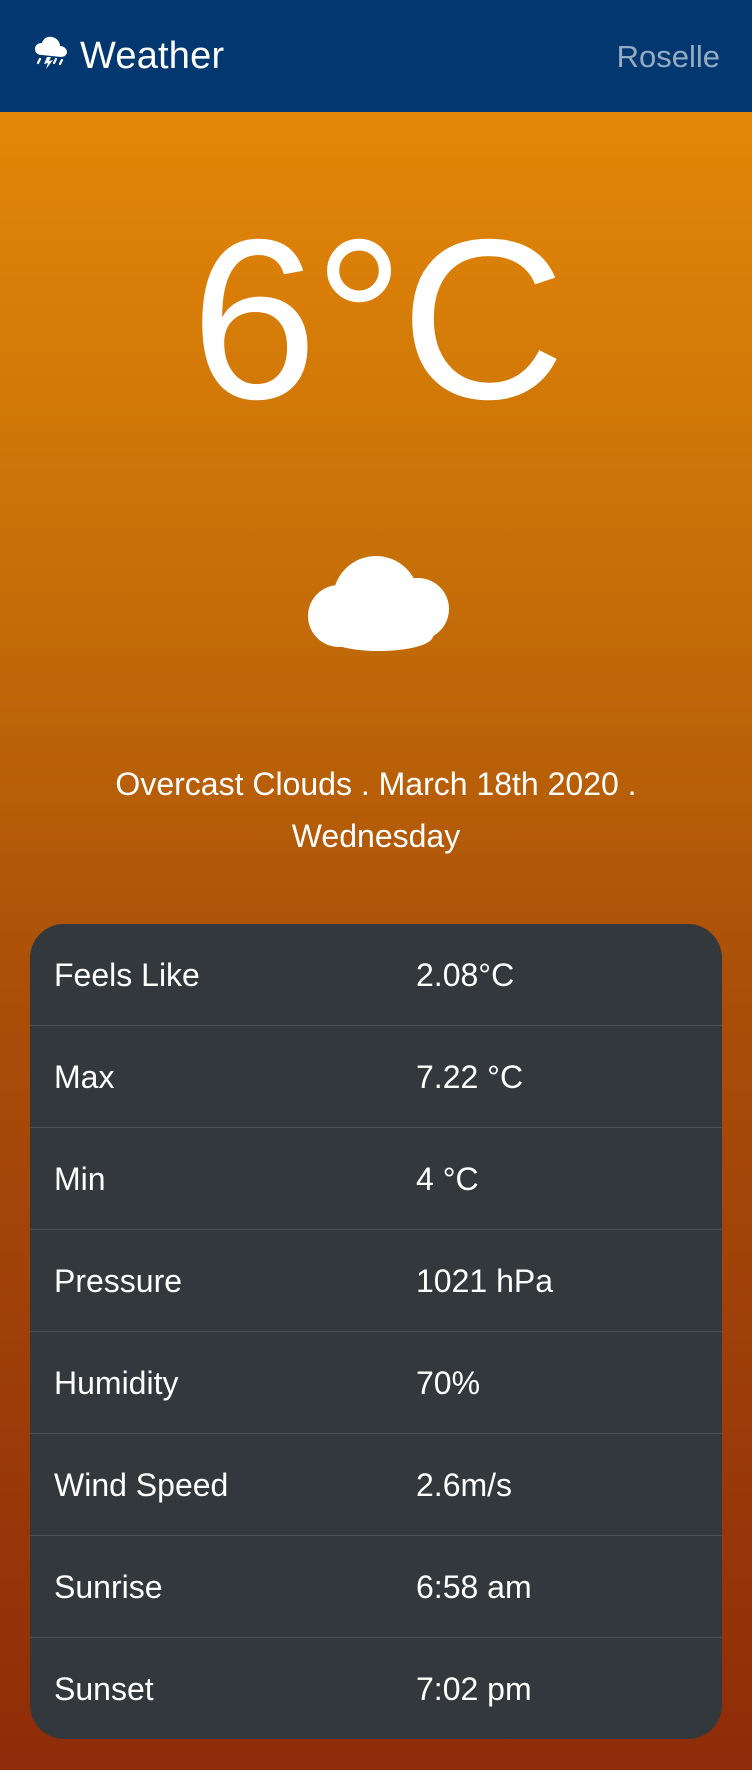 The width and height of the screenshot is (752, 1770). What do you see at coordinates (376, 836) in the screenshot?
I see `description-line-2: Wednesday` at bounding box center [376, 836].